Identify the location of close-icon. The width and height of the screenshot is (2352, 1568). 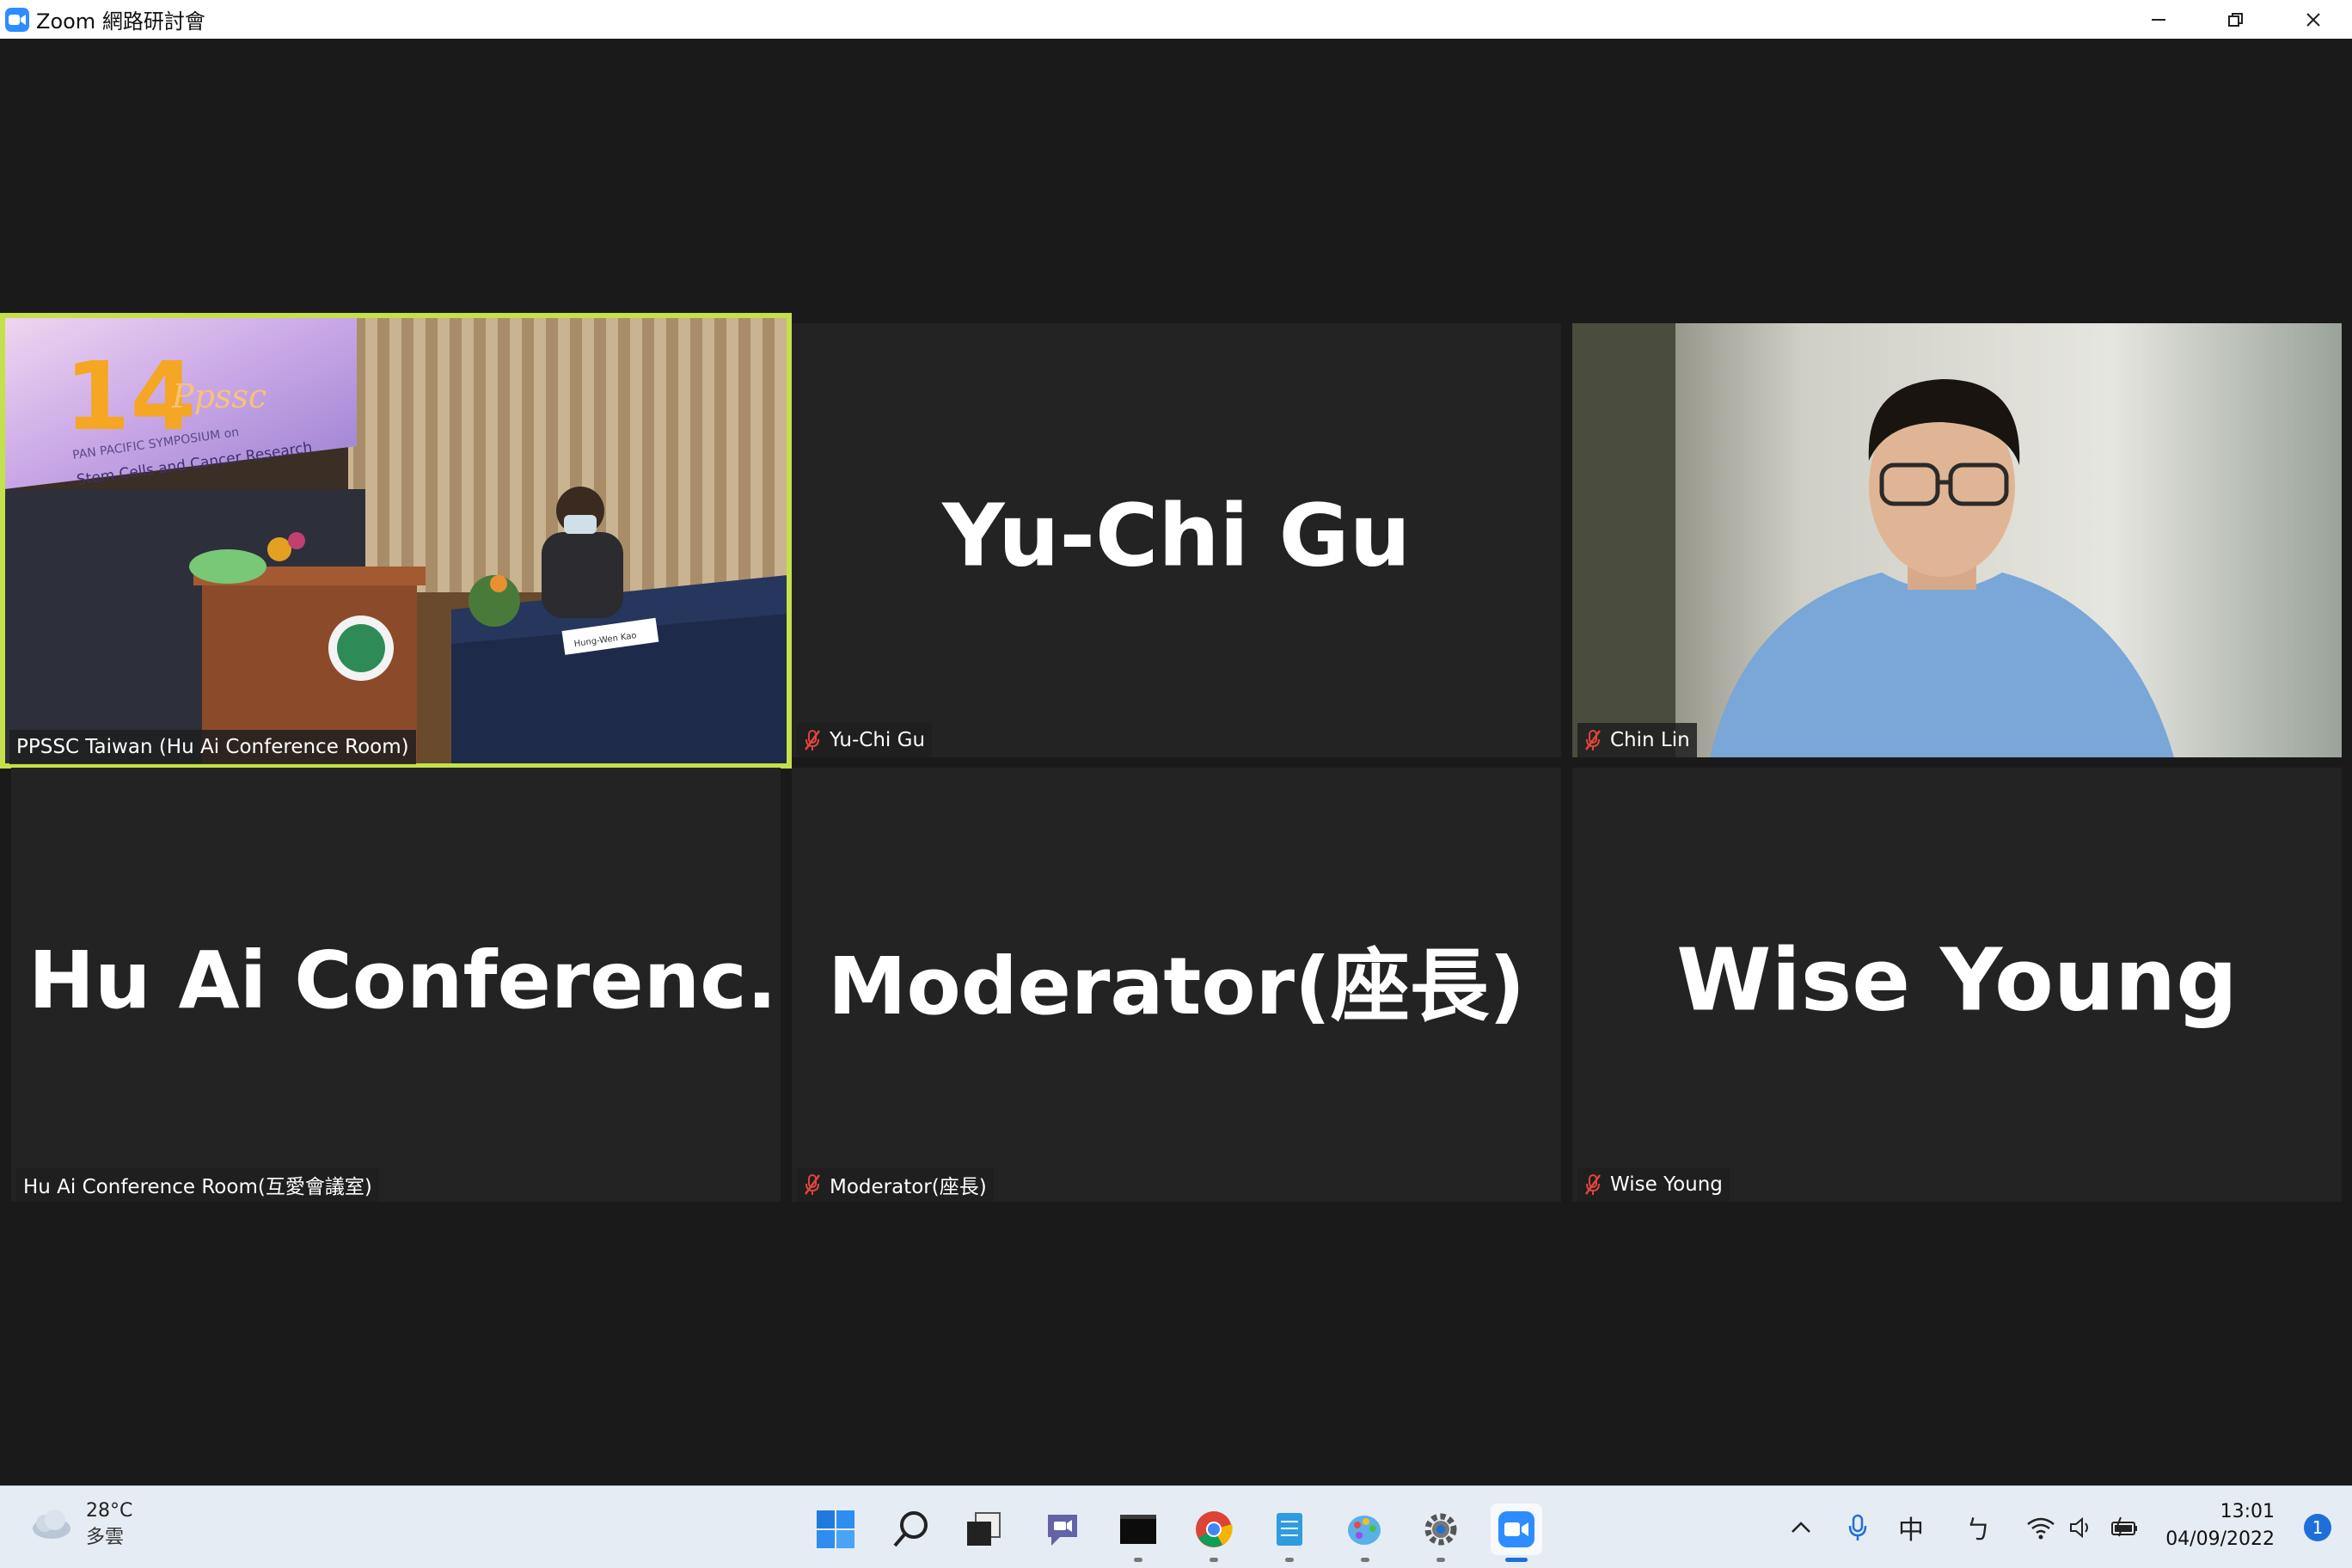
(2313, 19).